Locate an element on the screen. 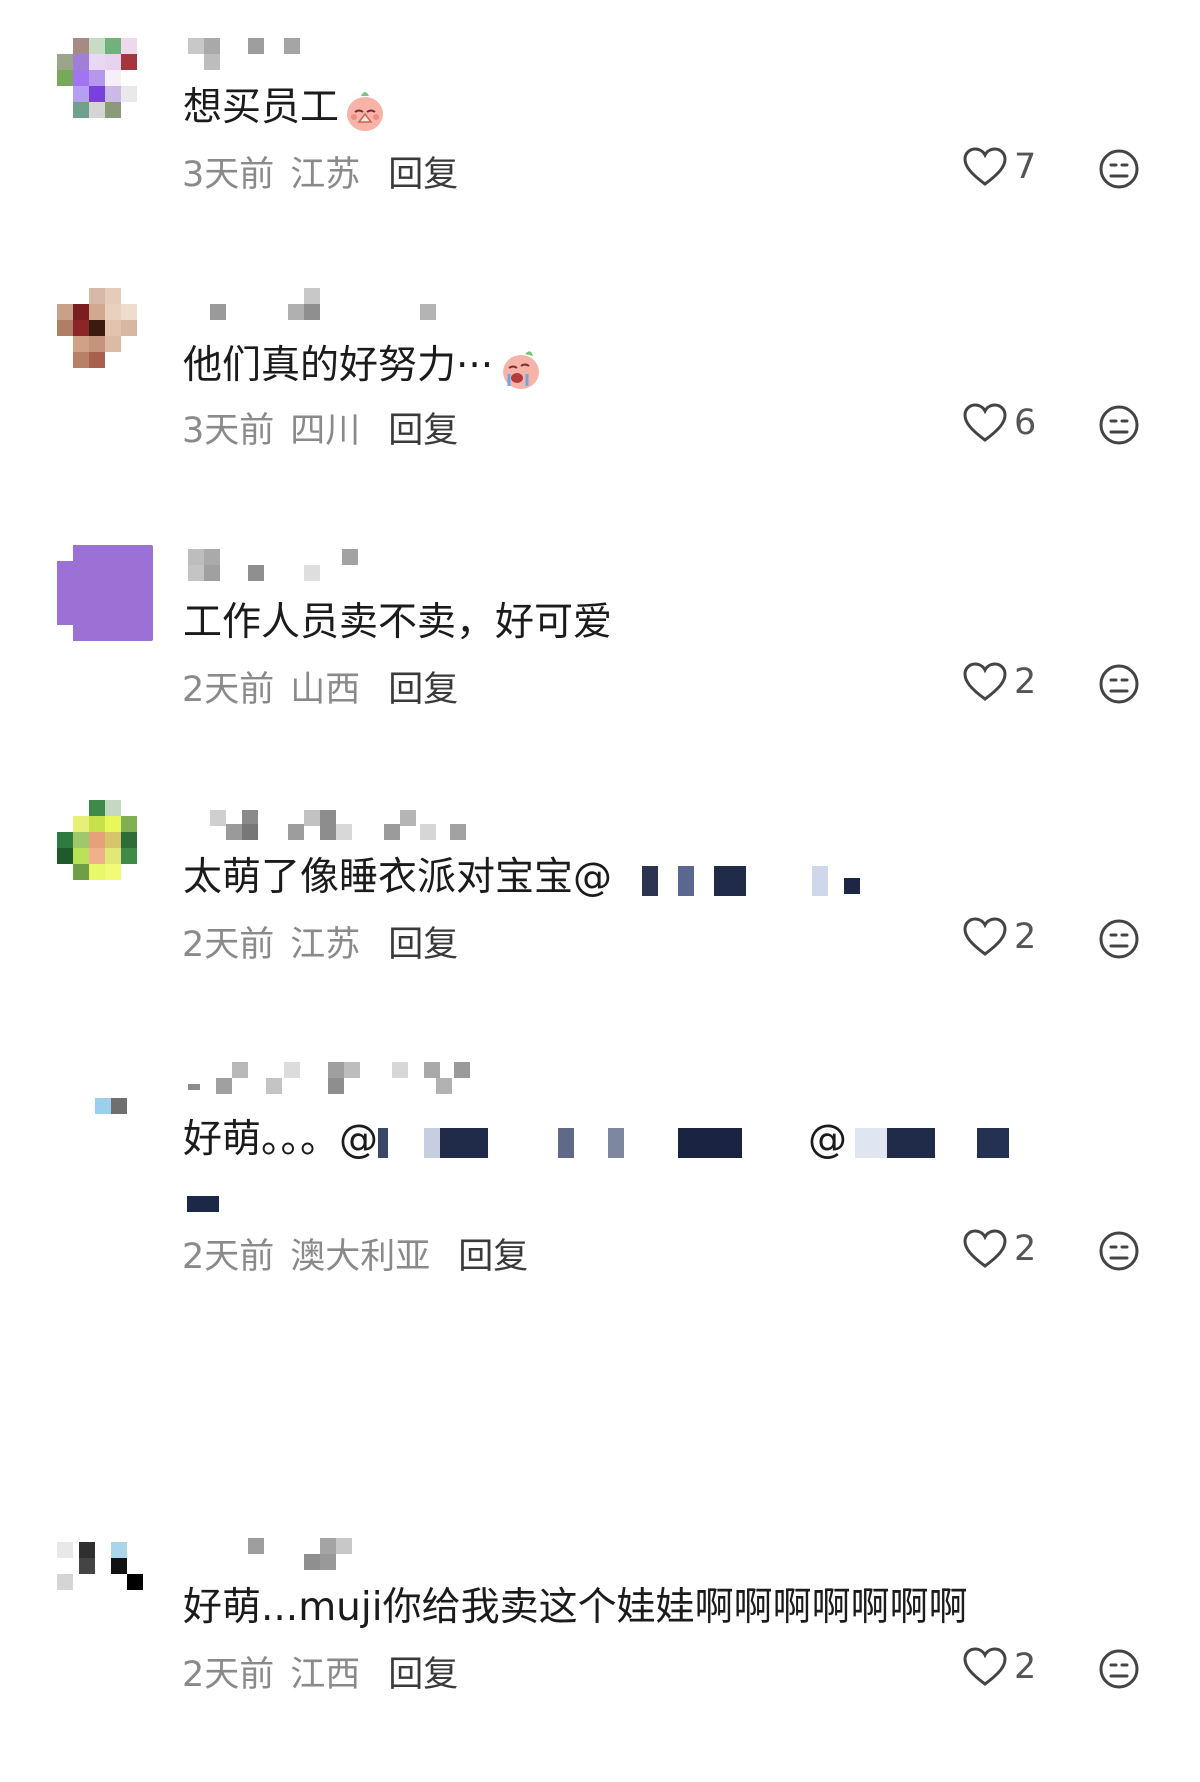 The image size is (1200, 1782). comment-region: 四川 is located at coordinates (325, 431).